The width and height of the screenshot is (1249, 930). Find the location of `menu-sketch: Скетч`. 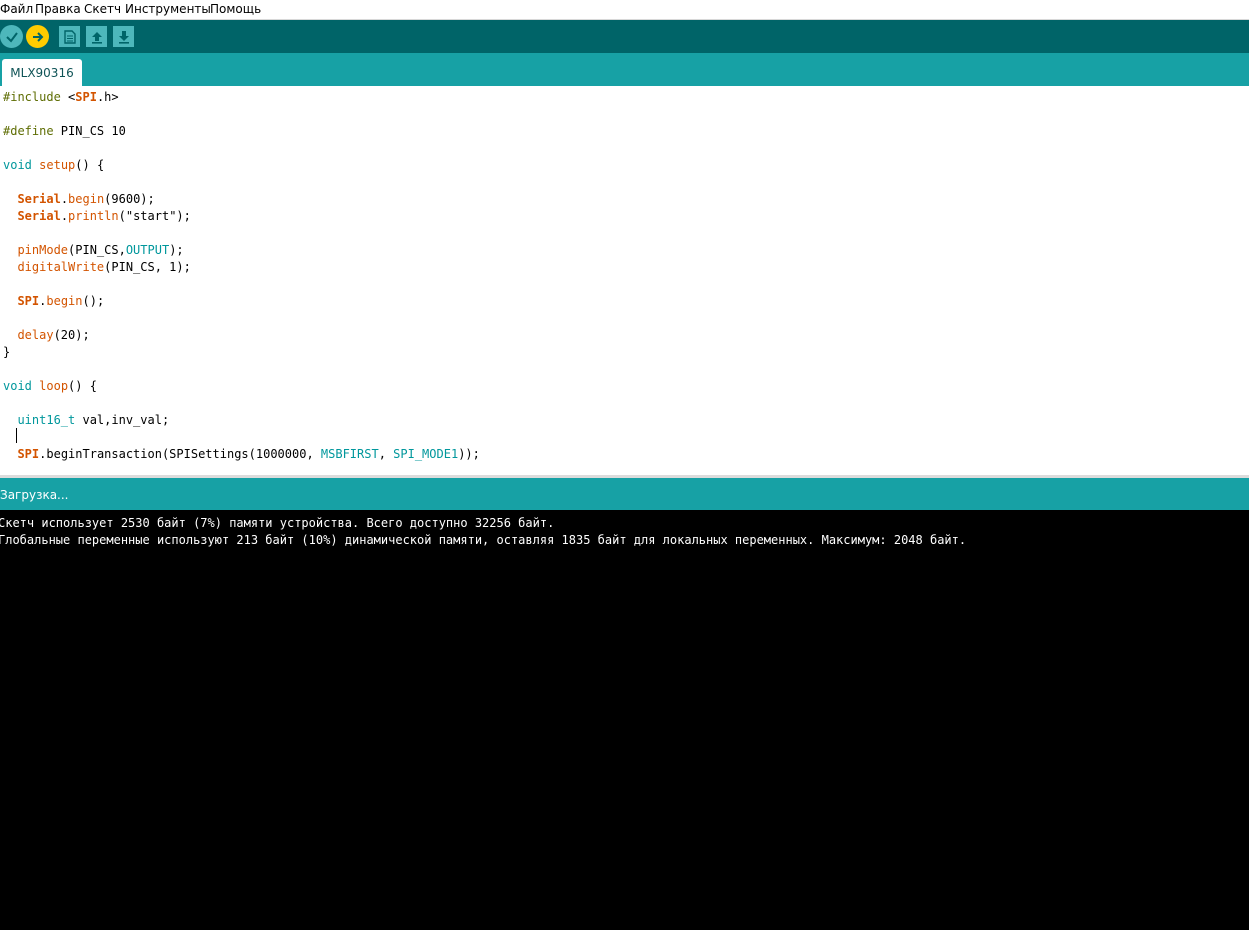

menu-sketch: Скетч is located at coordinates (102, 9).